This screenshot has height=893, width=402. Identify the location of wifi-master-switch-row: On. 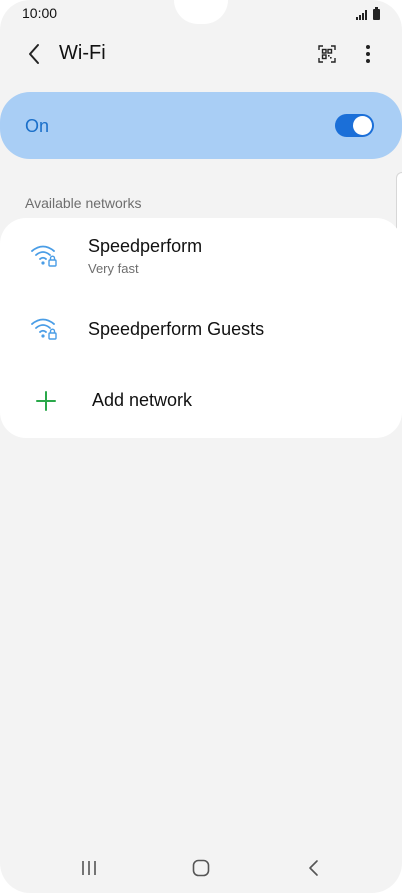
(201, 125).